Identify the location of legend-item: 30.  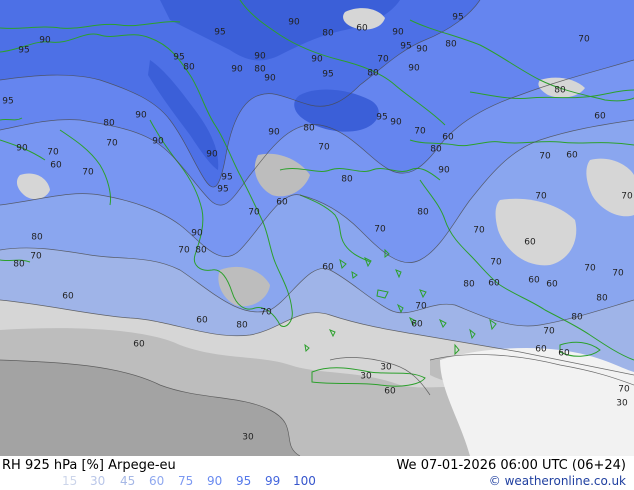
(98, 481).